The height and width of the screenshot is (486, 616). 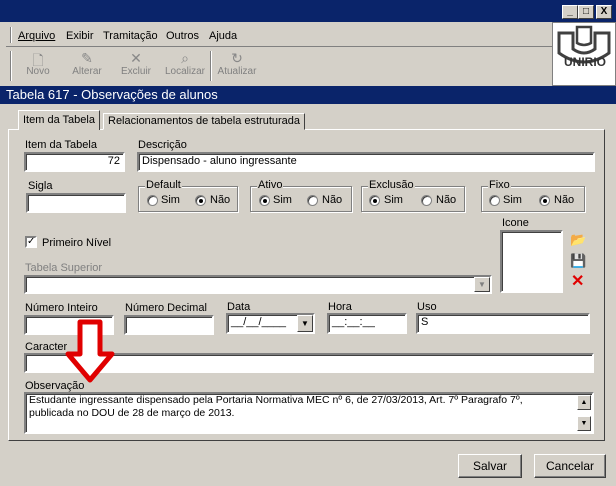 What do you see at coordinates (76, 203) in the screenshot?
I see `sigla-field` at bounding box center [76, 203].